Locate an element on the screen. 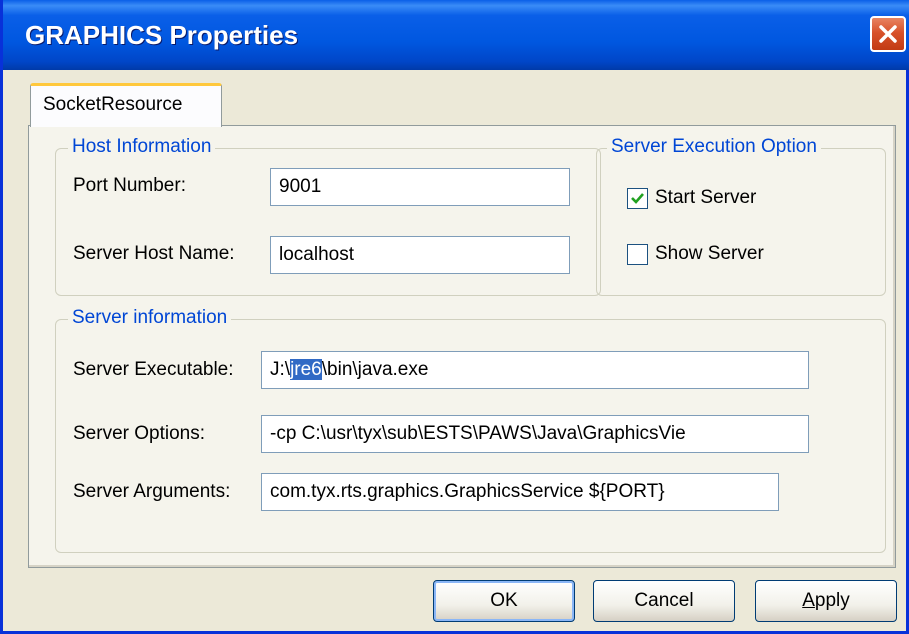  server-executable-input: J:\jre6\bin\java.exe is located at coordinates (535, 370).